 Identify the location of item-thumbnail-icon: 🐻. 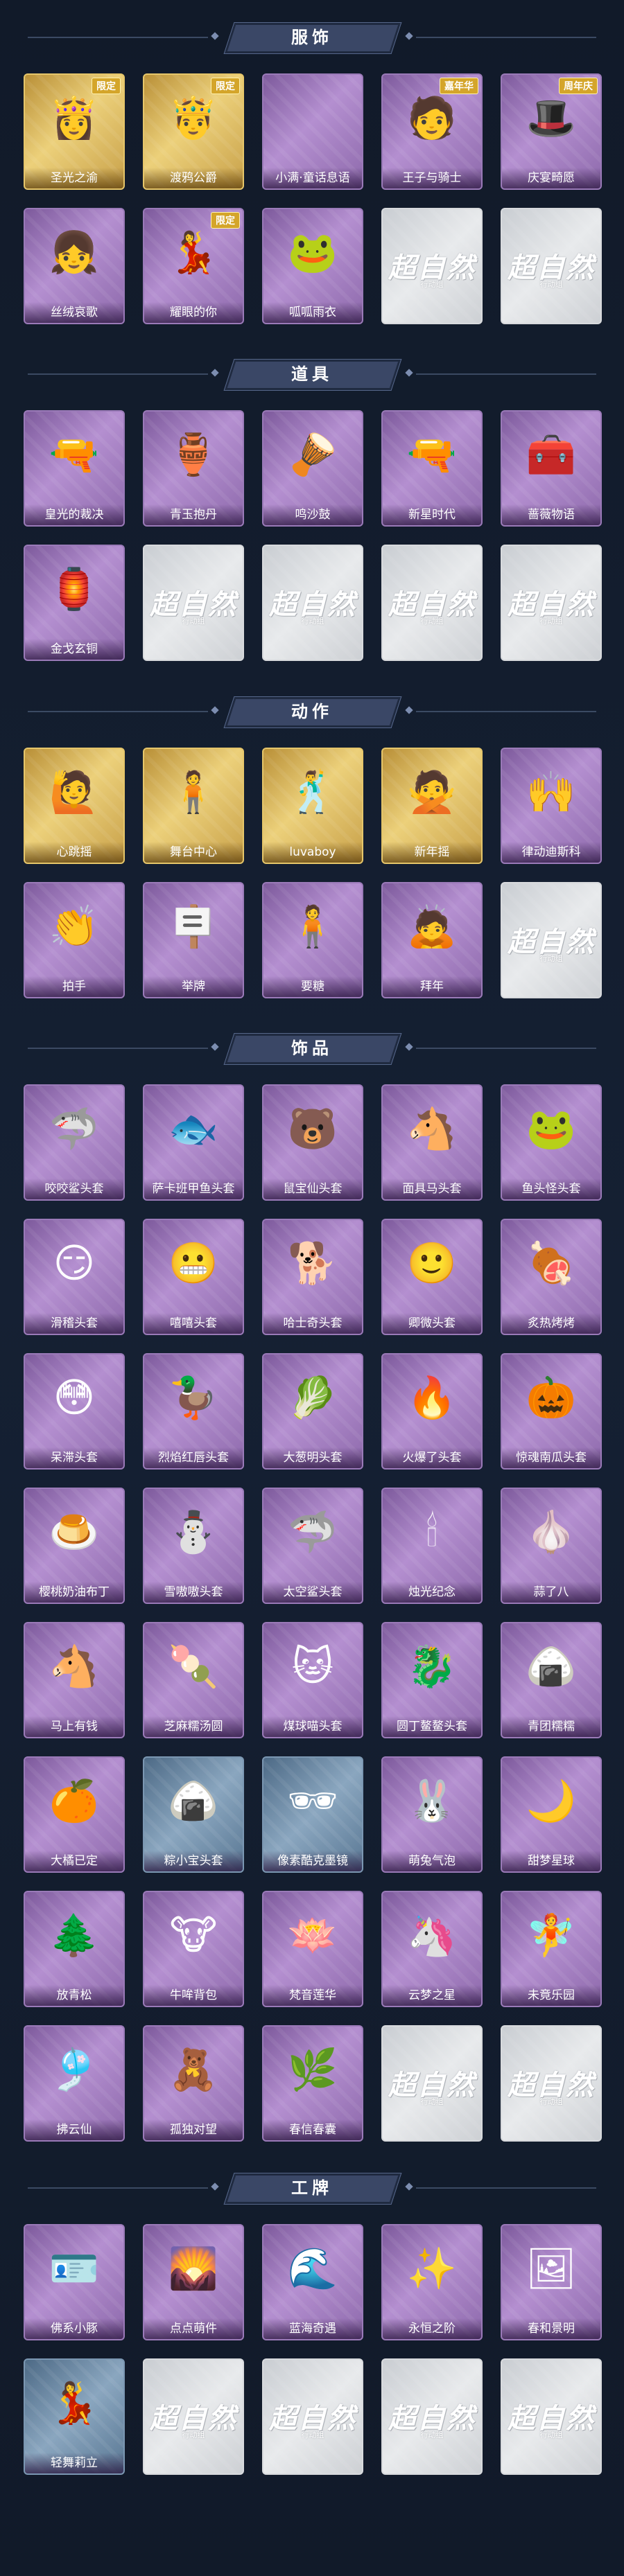
(312, 1128).